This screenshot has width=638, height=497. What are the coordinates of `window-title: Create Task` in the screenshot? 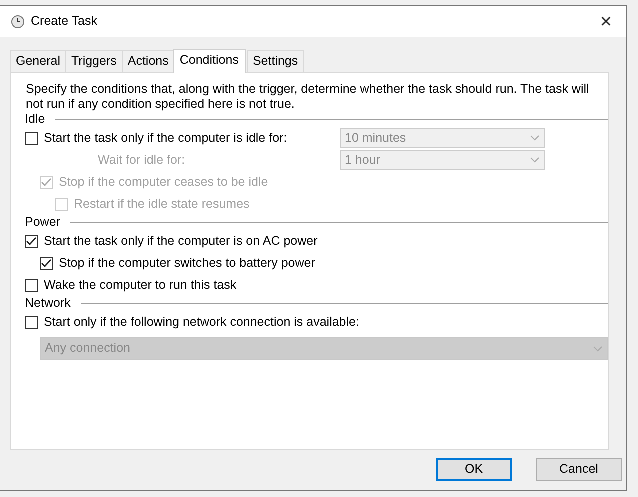 It's located at (64, 21).